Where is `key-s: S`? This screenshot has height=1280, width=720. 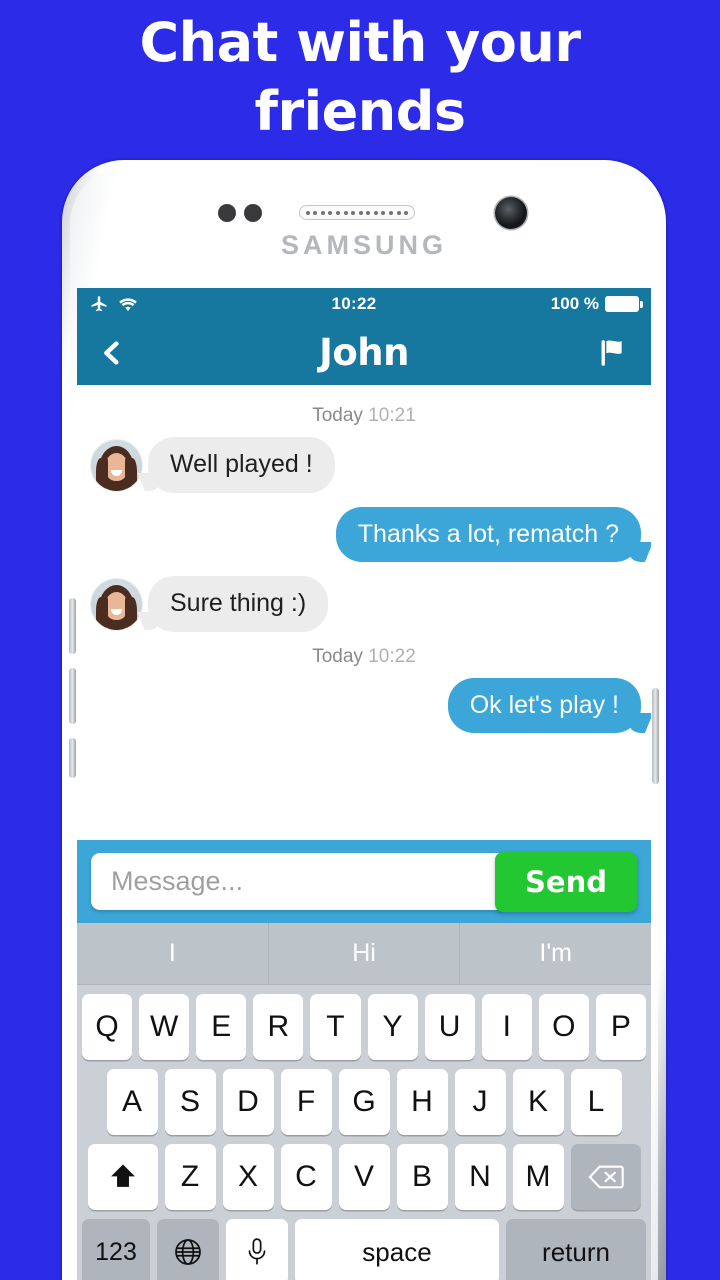 key-s: S is located at coordinates (190, 1102).